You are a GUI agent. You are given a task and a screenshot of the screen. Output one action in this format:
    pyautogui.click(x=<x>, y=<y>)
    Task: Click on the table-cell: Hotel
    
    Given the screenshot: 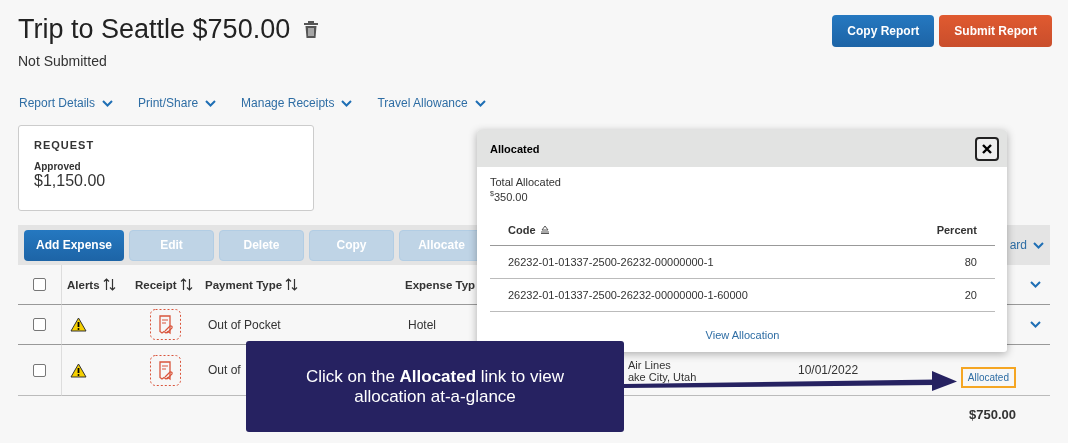 What is the action you would take?
    pyautogui.click(x=422, y=324)
    